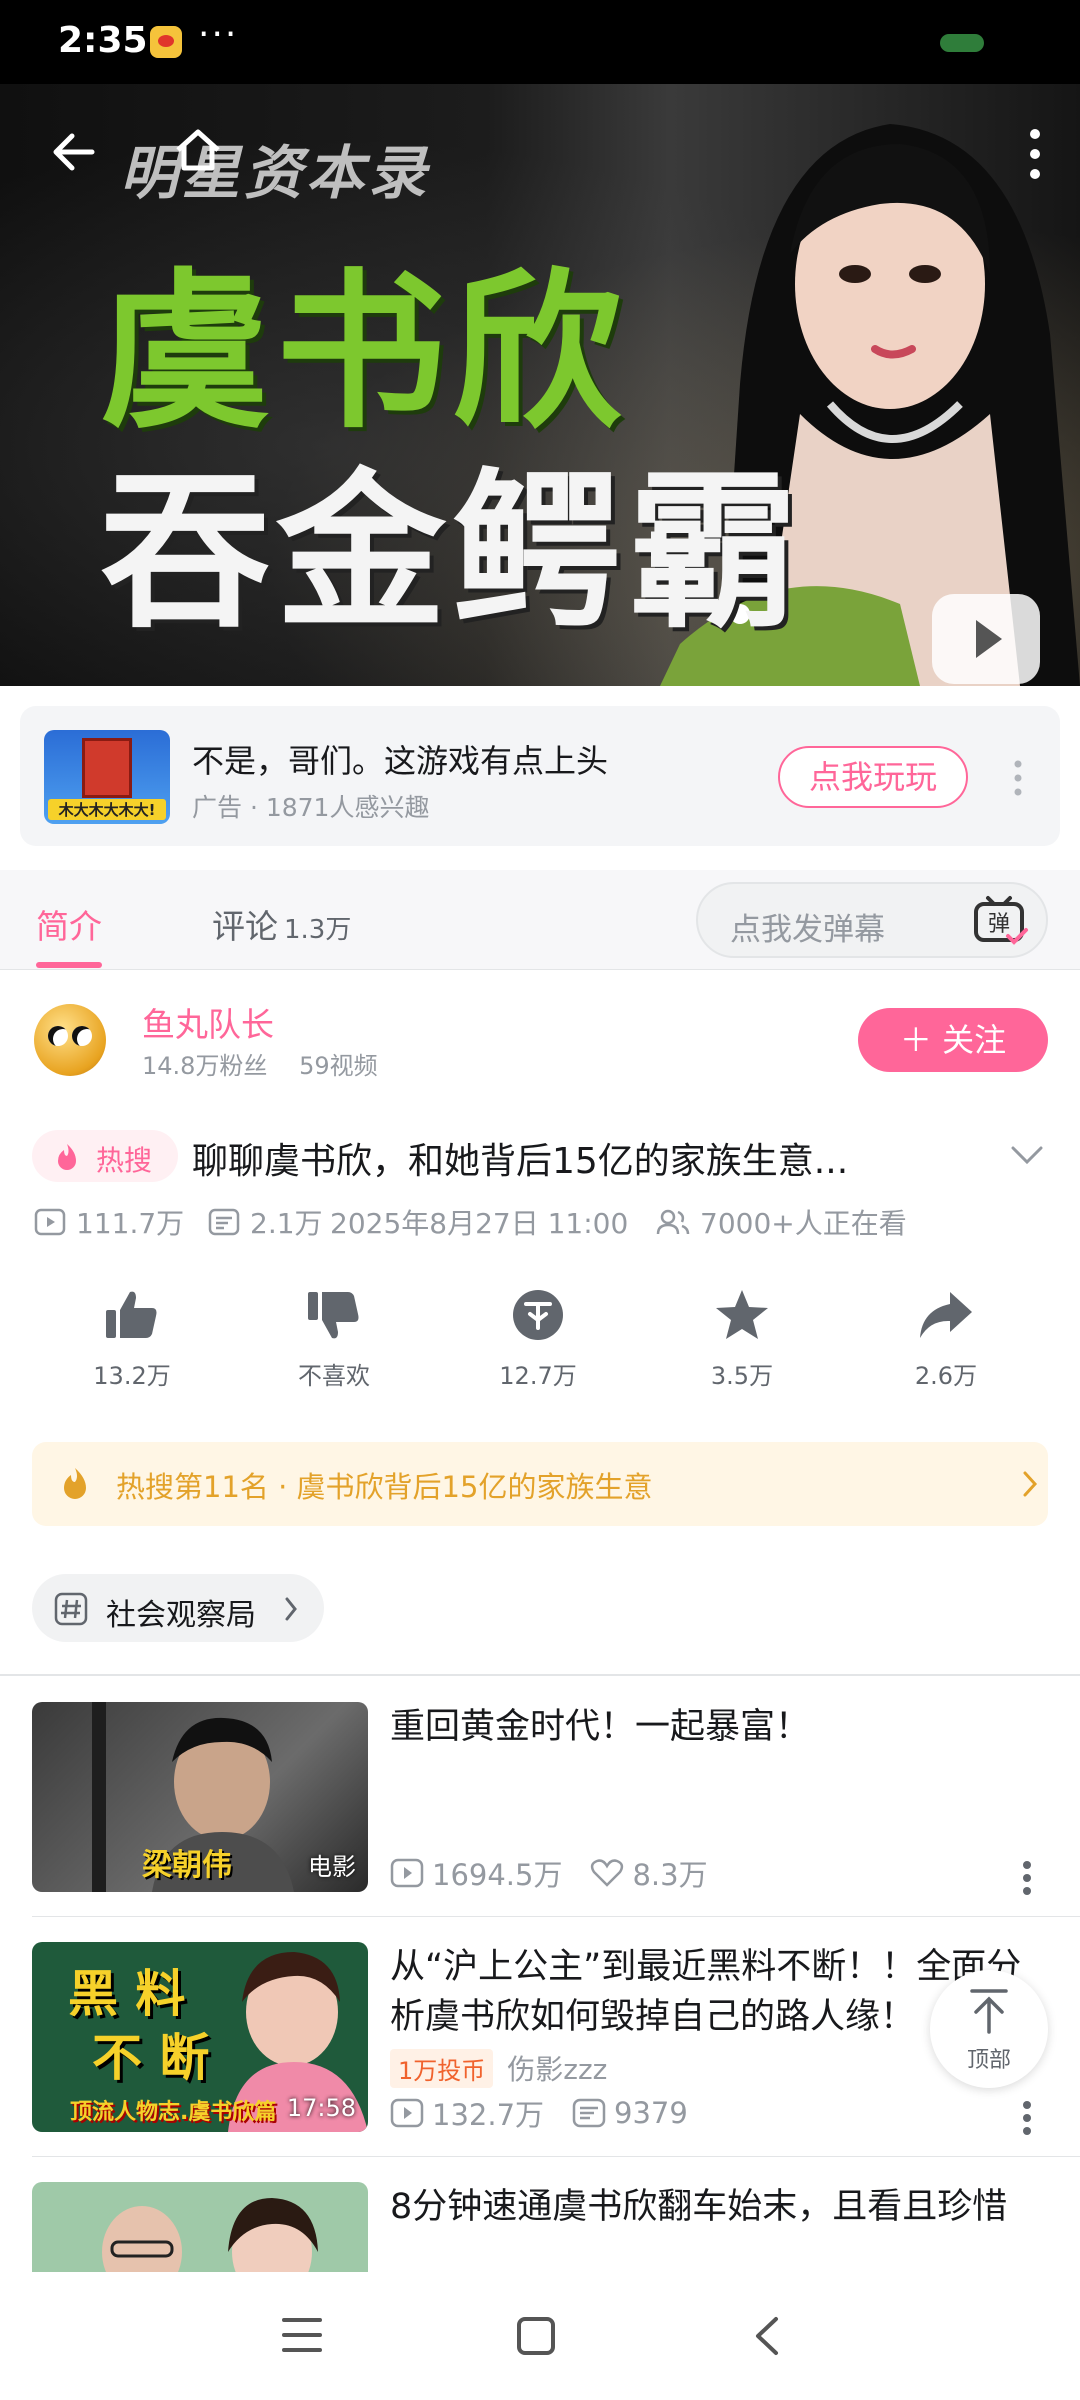 Image resolution: width=1080 pixels, height=2400 pixels. What do you see at coordinates (742, 1376) in the screenshot?
I see `favorite-count: 3.5万` at bounding box center [742, 1376].